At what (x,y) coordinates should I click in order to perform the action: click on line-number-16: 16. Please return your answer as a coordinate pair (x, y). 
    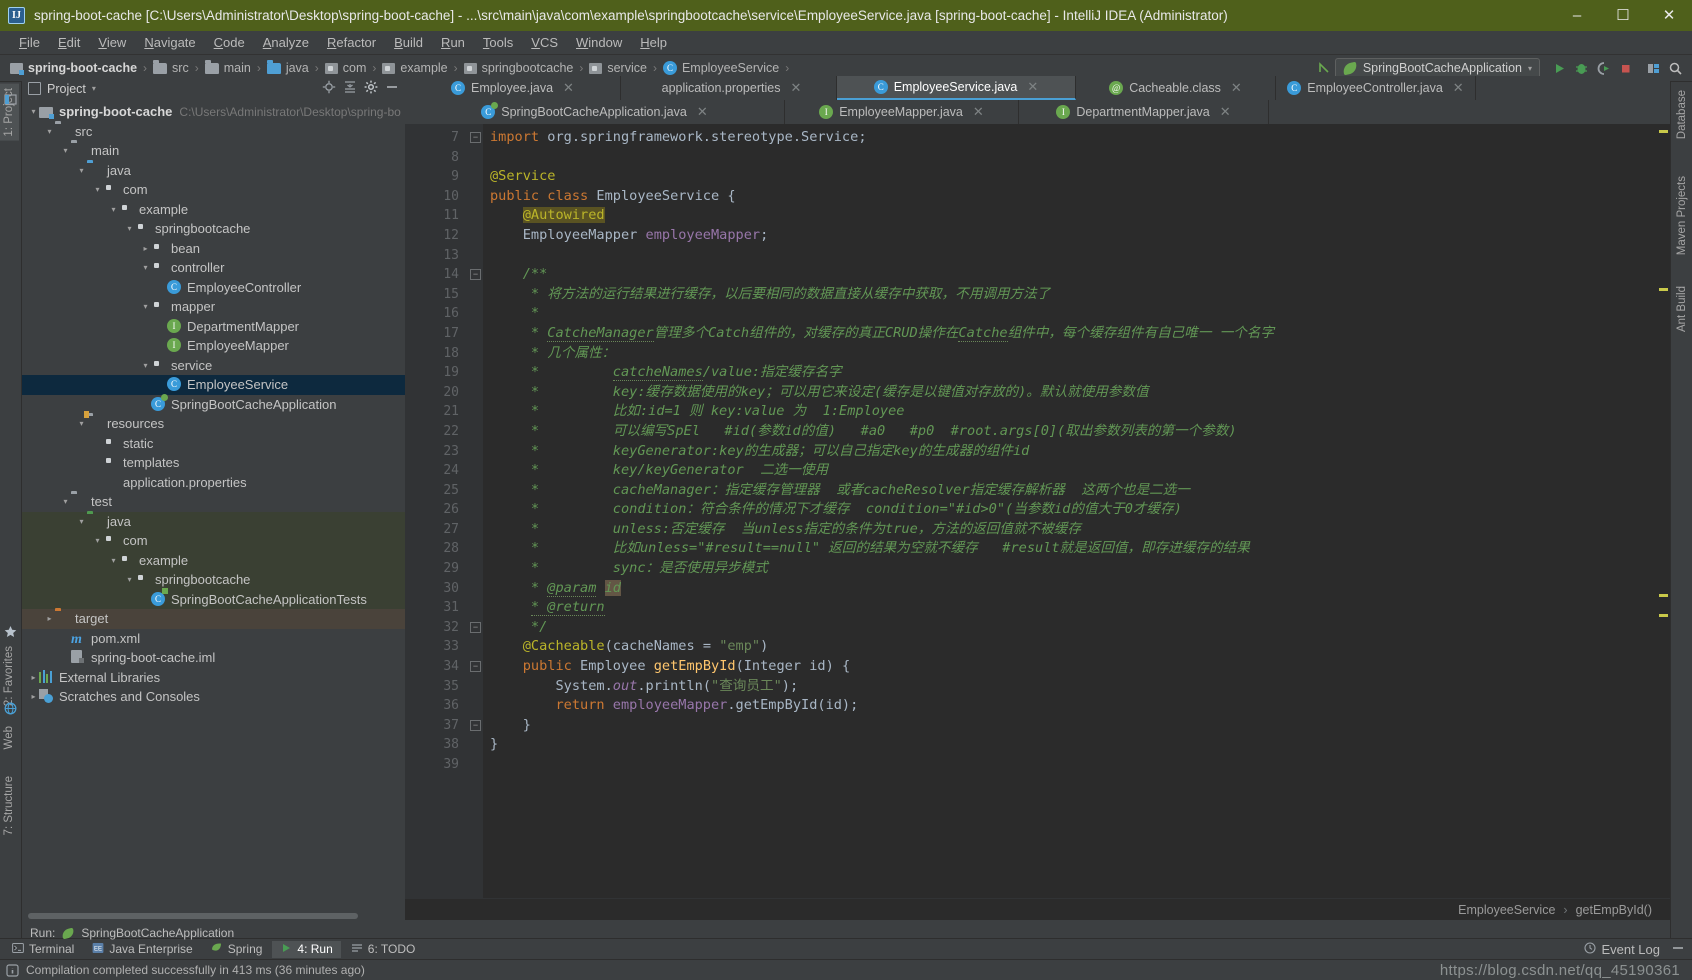
    Looking at the image, I should click on (436, 314).